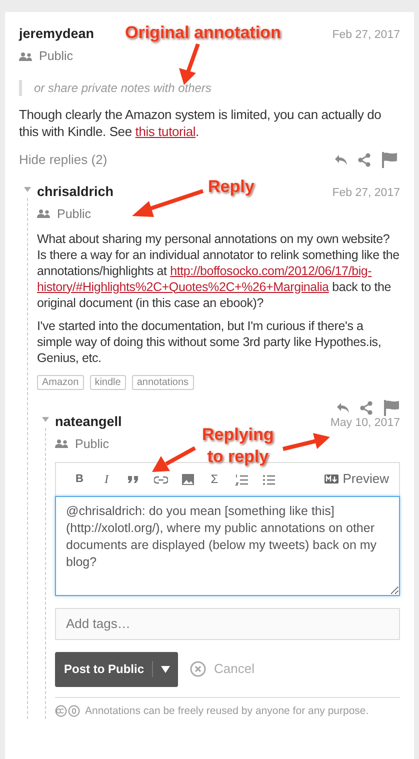 This screenshot has height=759, width=419. Describe the element at coordinates (63, 160) in the screenshot. I see `toggle-replies-link: Hide replies (2)` at that location.